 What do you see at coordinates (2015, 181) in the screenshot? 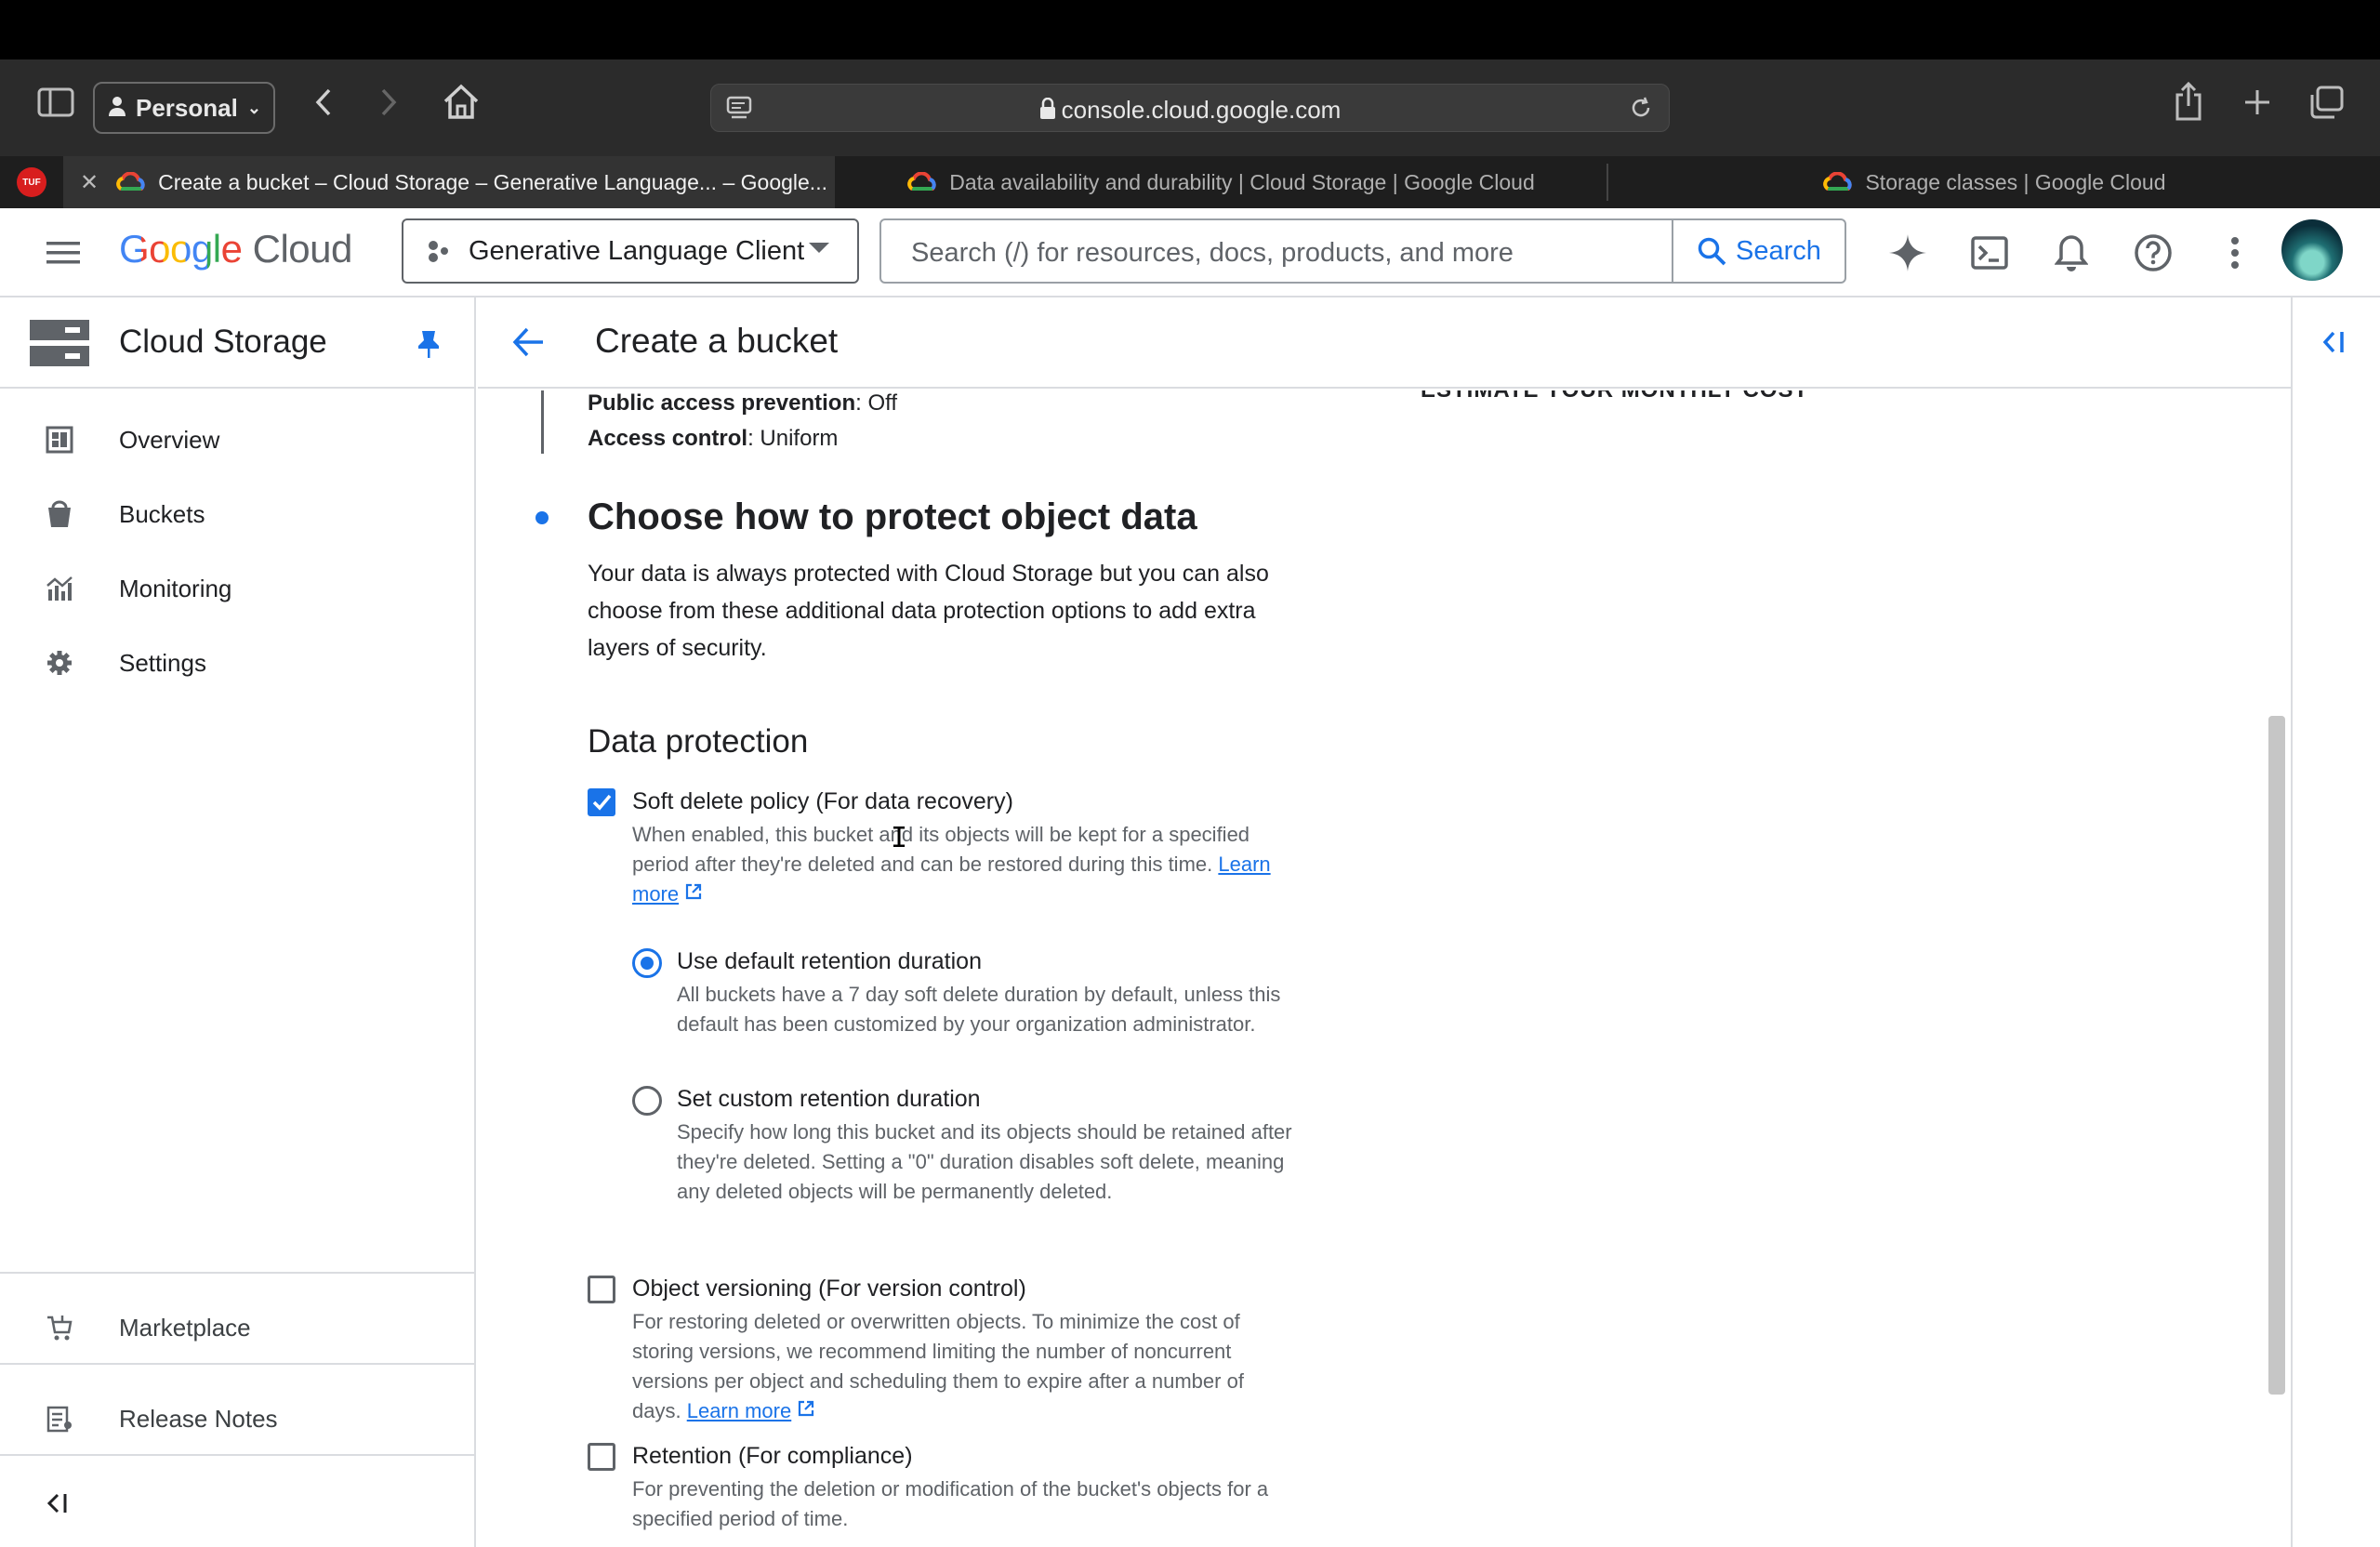
I see `tab-title: Storage classes | Google Cloud` at bounding box center [2015, 181].